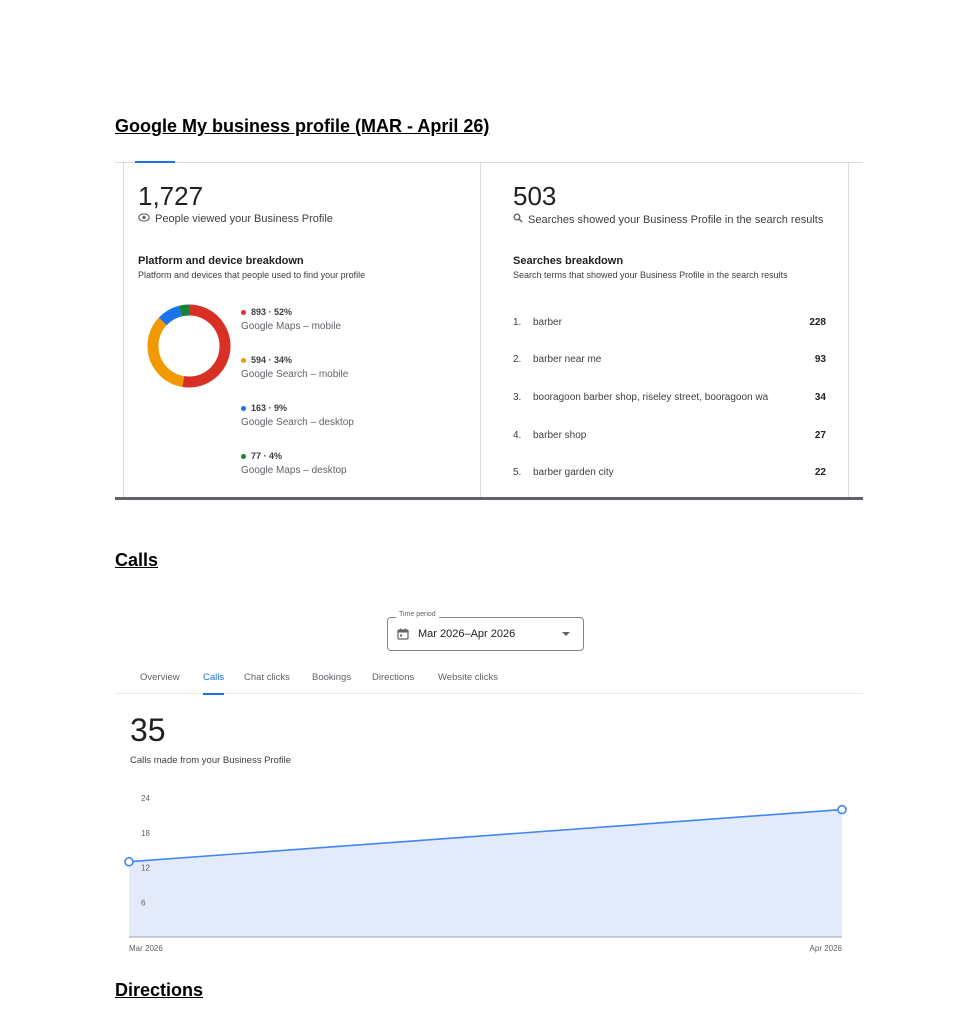 This screenshot has height=1024, width=975. Describe the element at coordinates (145, 833) in the screenshot. I see `y-tick-label: 18` at that location.